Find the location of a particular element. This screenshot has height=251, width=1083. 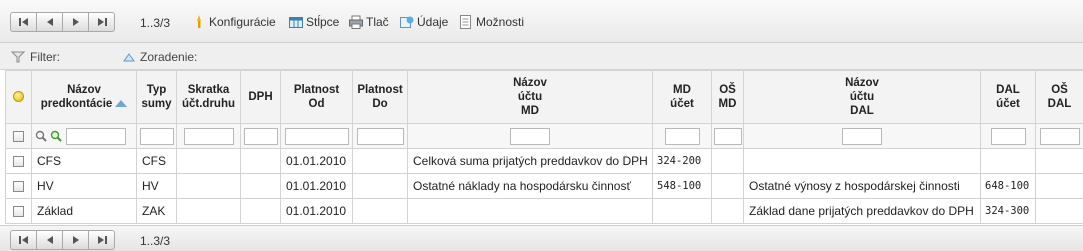

filter-input-skratka is located at coordinates (208, 136).